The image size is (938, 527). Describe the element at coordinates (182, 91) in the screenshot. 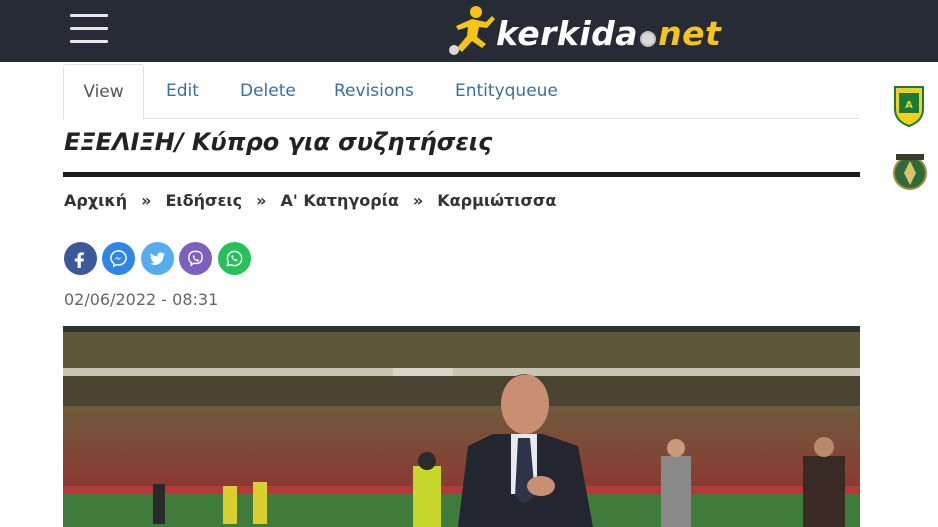

I see `tab-edit: Edit` at that location.